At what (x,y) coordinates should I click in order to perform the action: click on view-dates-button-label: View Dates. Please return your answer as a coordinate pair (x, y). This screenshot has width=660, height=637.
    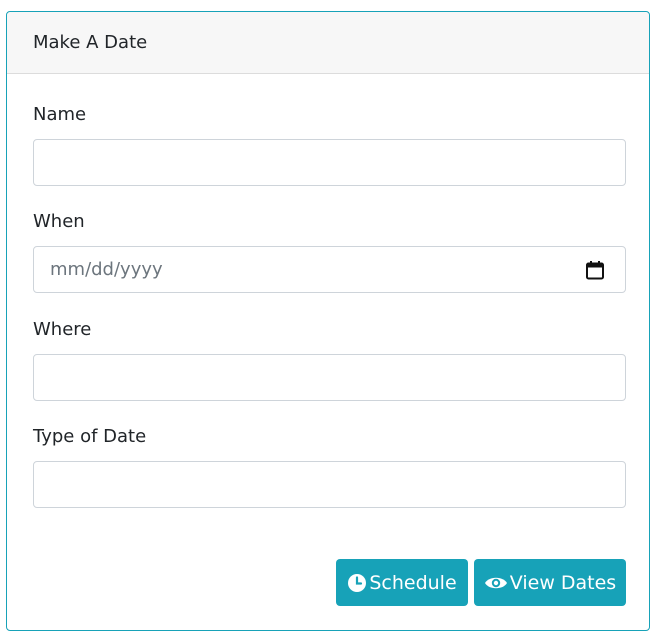
    Looking at the image, I should click on (563, 582).